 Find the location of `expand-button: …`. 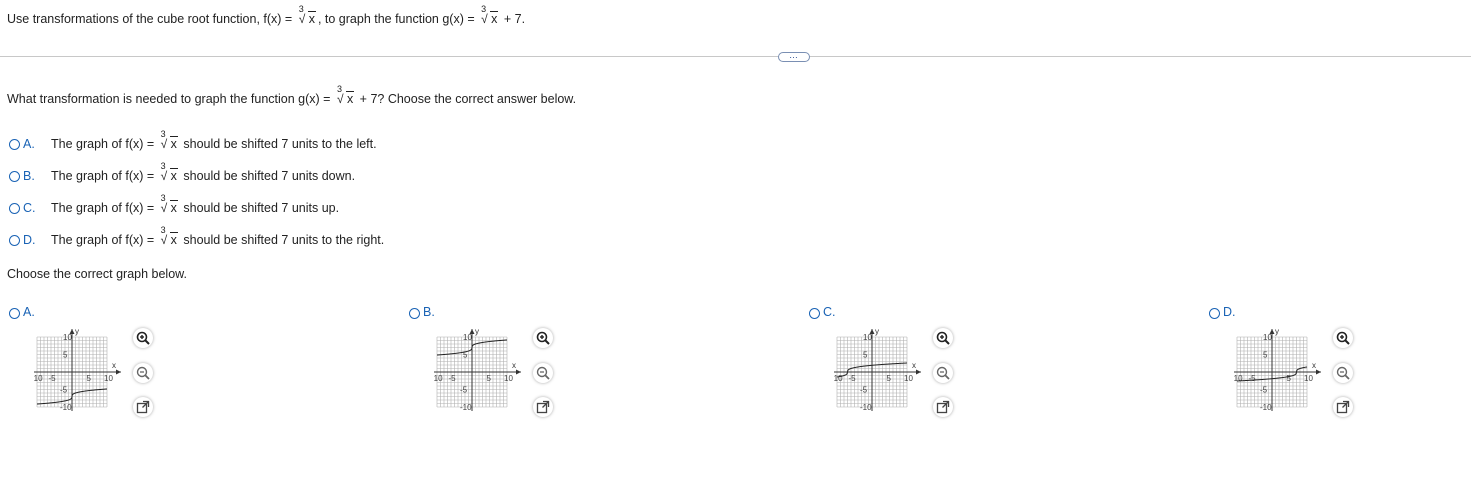

expand-button: … is located at coordinates (794, 56).